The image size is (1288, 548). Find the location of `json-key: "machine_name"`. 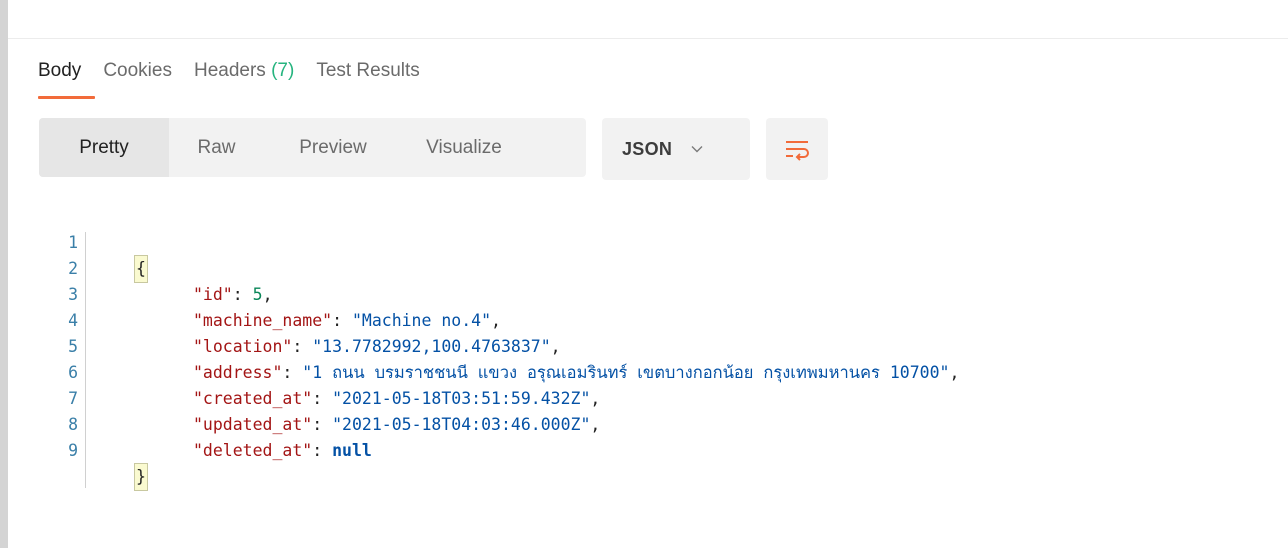

json-key: "machine_name" is located at coordinates (263, 320).